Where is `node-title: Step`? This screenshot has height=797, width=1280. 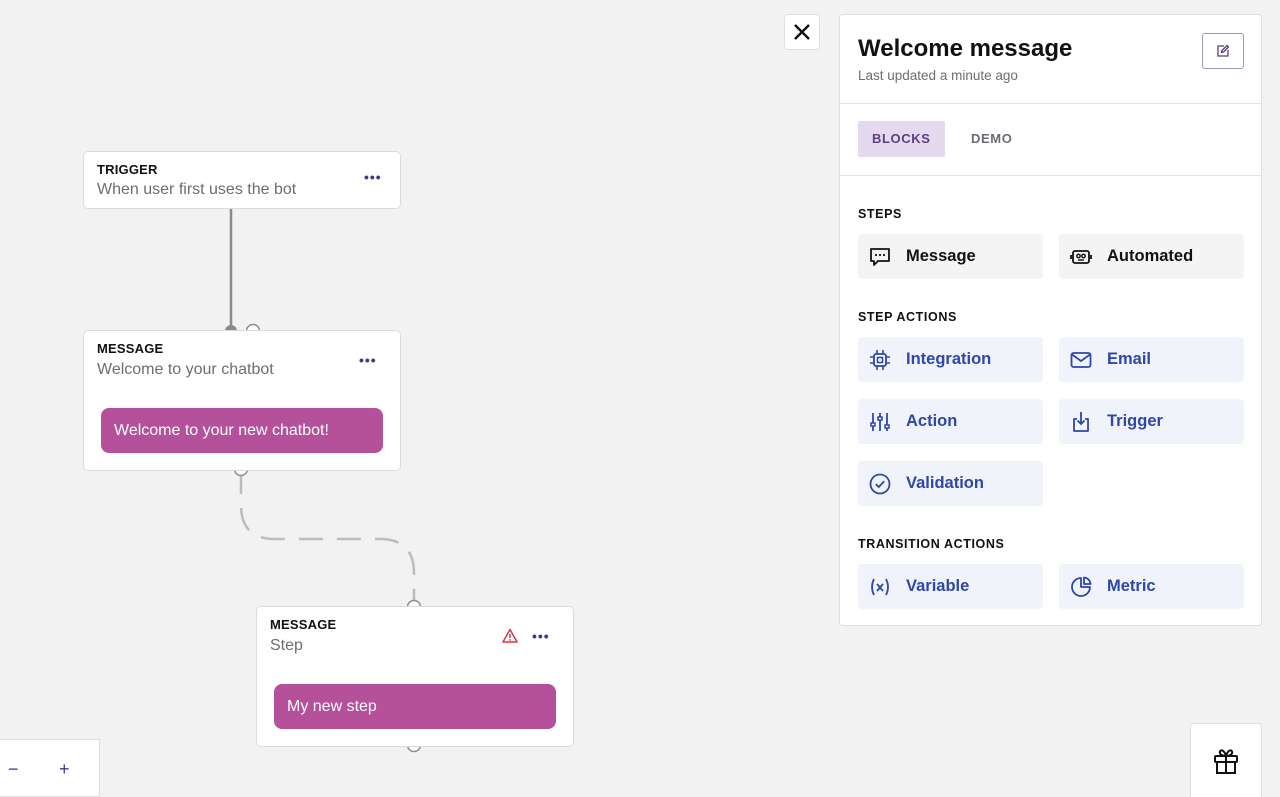
node-title: Step is located at coordinates (286, 645).